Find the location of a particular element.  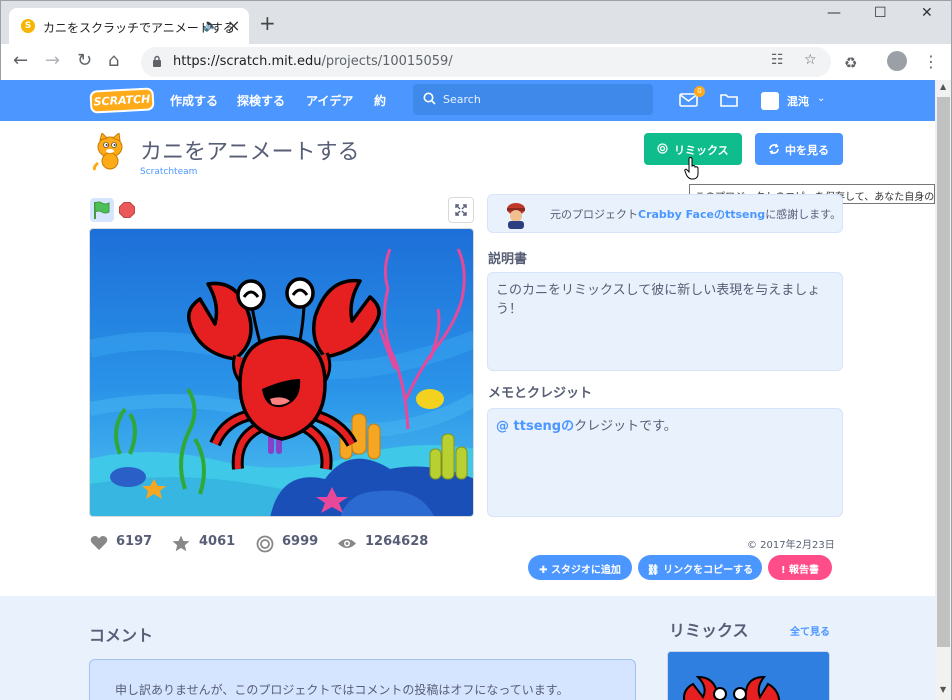

notes-heading: メモとクレジット is located at coordinates (540, 393).